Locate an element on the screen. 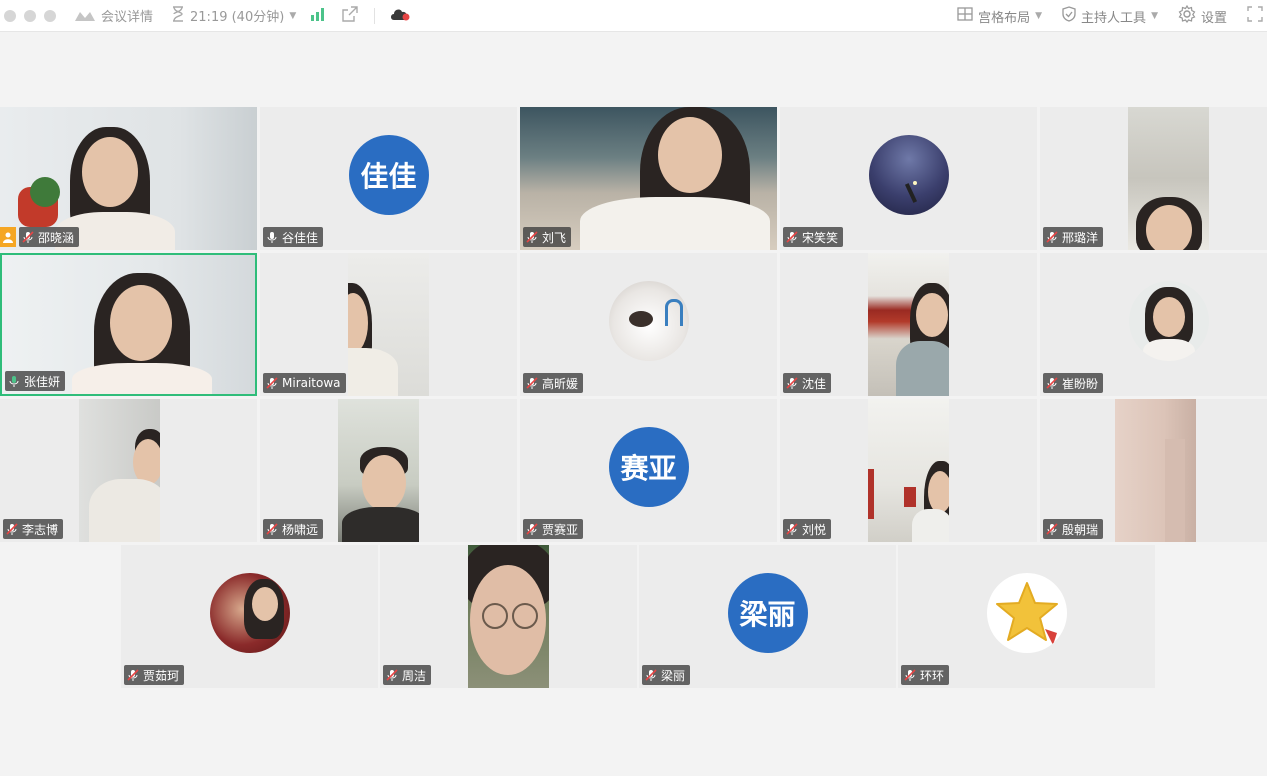 This screenshot has width=1267, height=776. participant-nametag: 刘悦 is located at coordinates (807, 529).